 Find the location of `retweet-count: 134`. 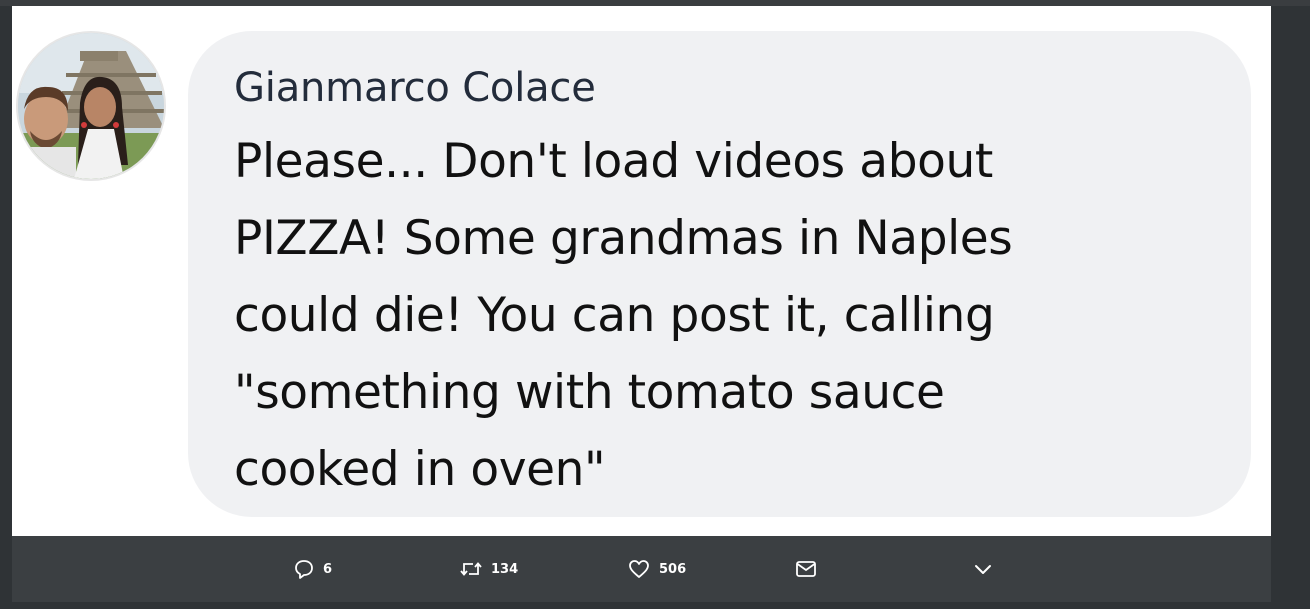

retweet-count: 134 is located at coordinates (505, 569).